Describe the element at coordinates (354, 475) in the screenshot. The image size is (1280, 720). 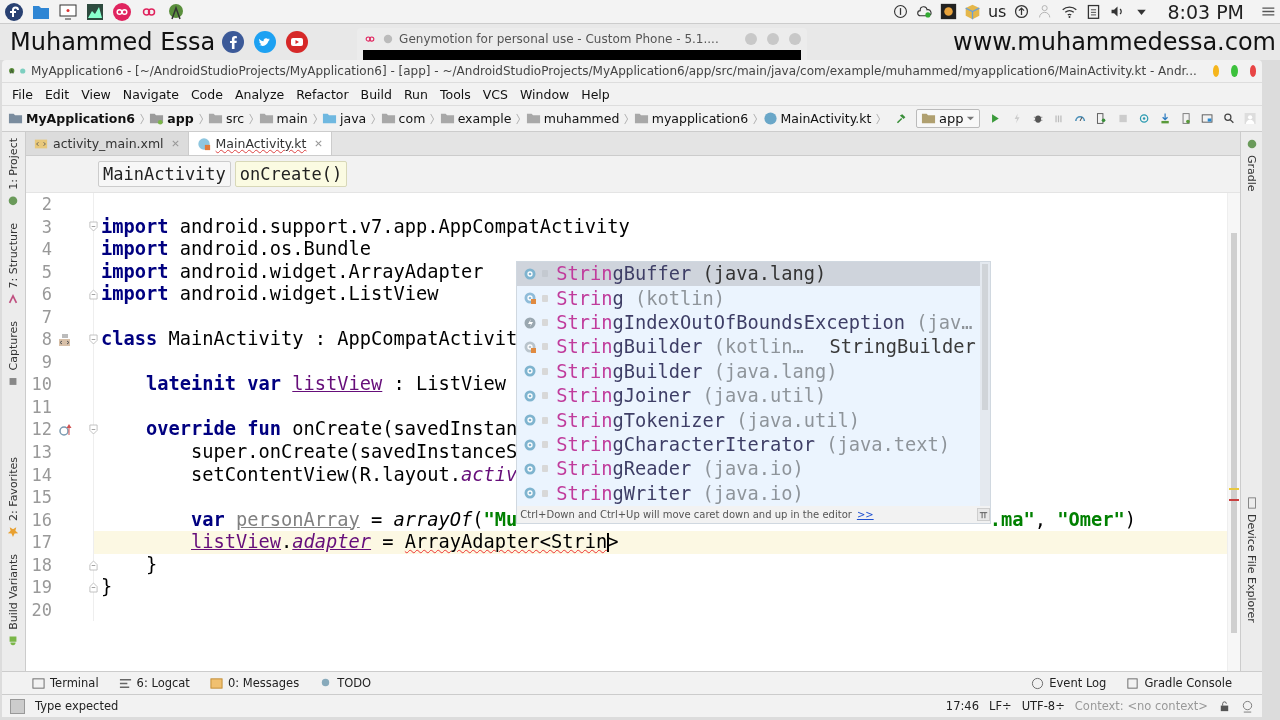
I see `code-line: setContentView(R.layout.activ` at that location.